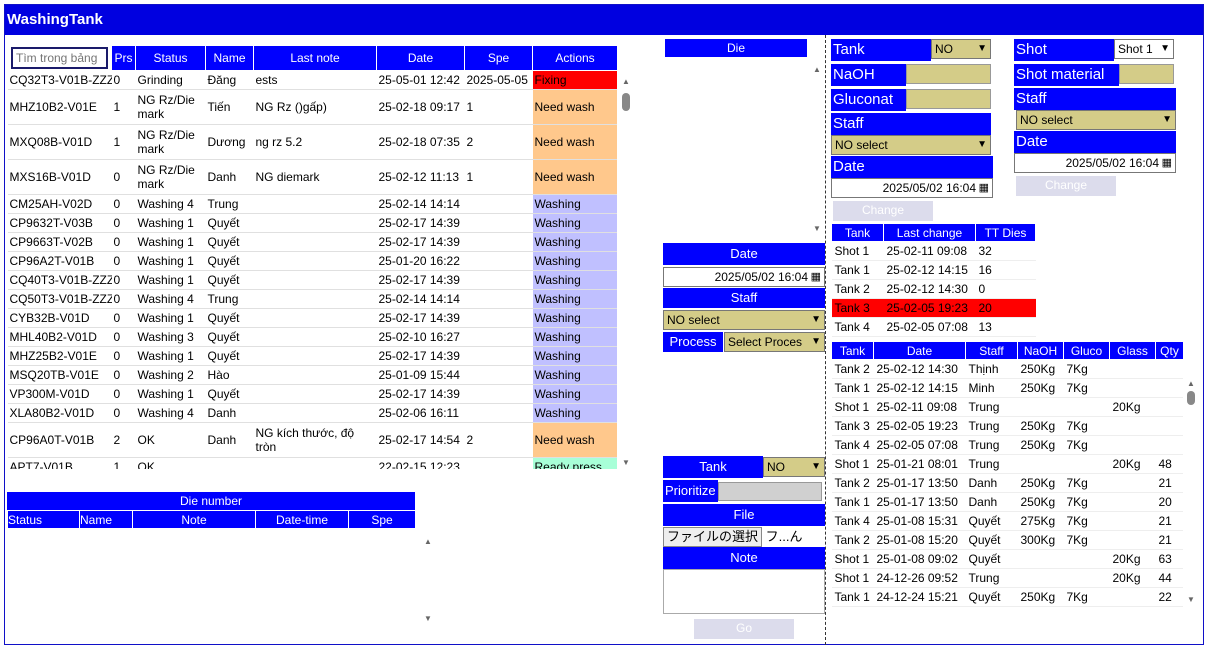  Describe the element at coordinates (933, 251) in the screenshot. I see `tank-summary-row: Shot 1 25-02-11 09:08 32` at that location.